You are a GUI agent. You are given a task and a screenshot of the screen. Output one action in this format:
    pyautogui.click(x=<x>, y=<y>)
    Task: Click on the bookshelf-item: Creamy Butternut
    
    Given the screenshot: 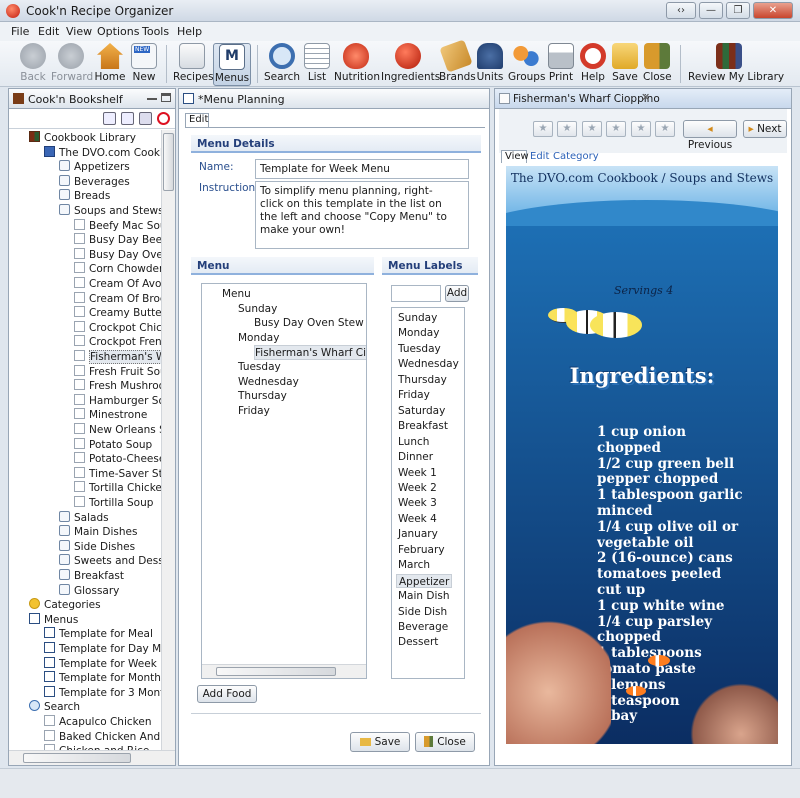 What is the action you would take?
    pyautogui.click(x=85, y=313)
    